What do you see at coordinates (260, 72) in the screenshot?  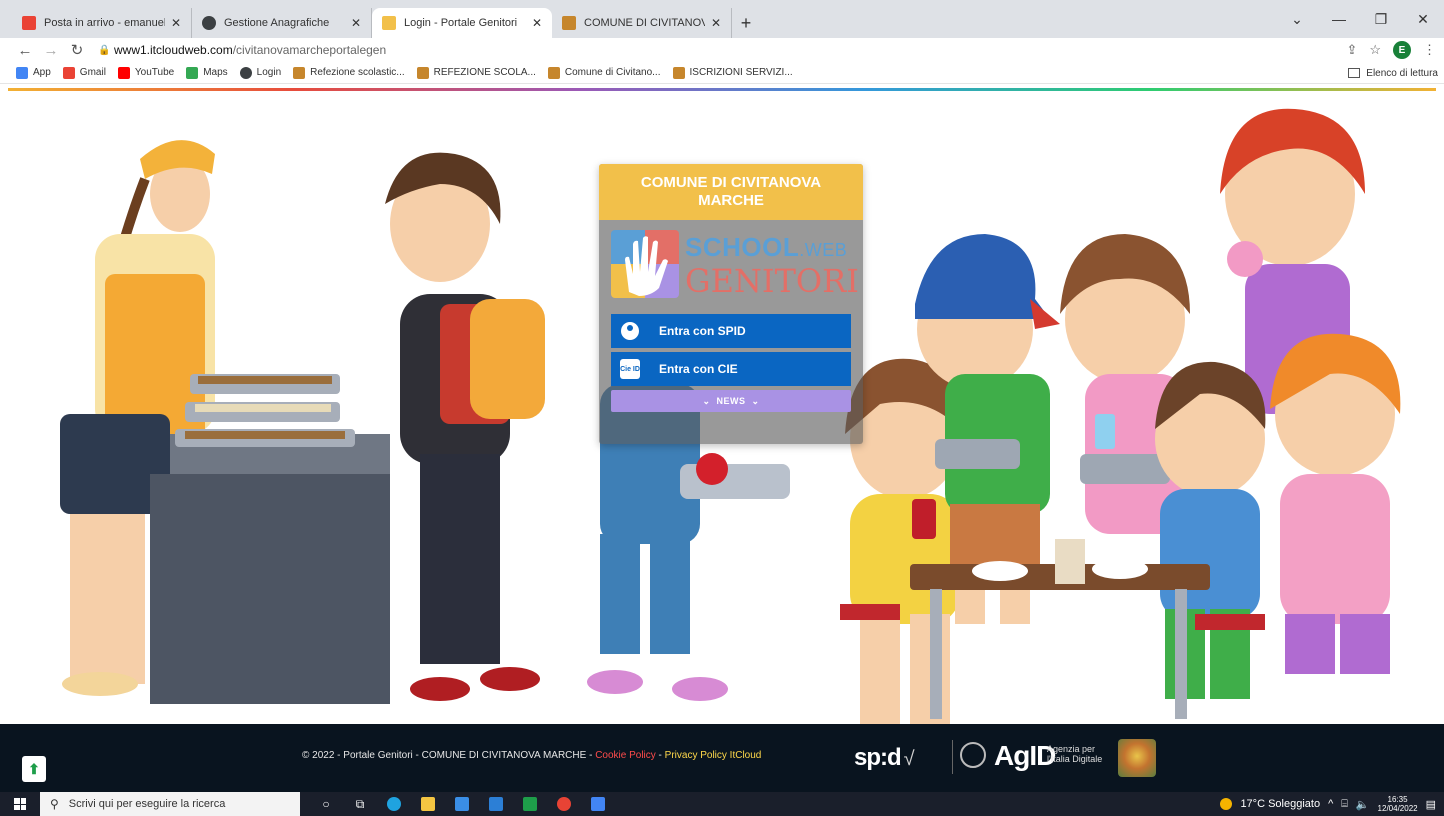 I see `bookmark-login: Login` at bounding box center [260, 72].